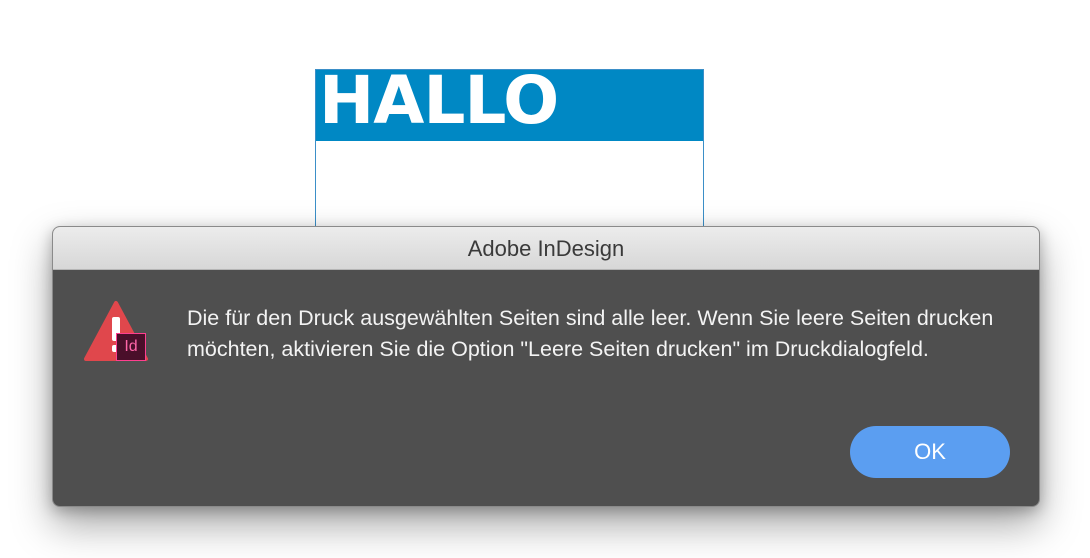  I want to click on indesign-app-icon: Id, so click(131, 347).